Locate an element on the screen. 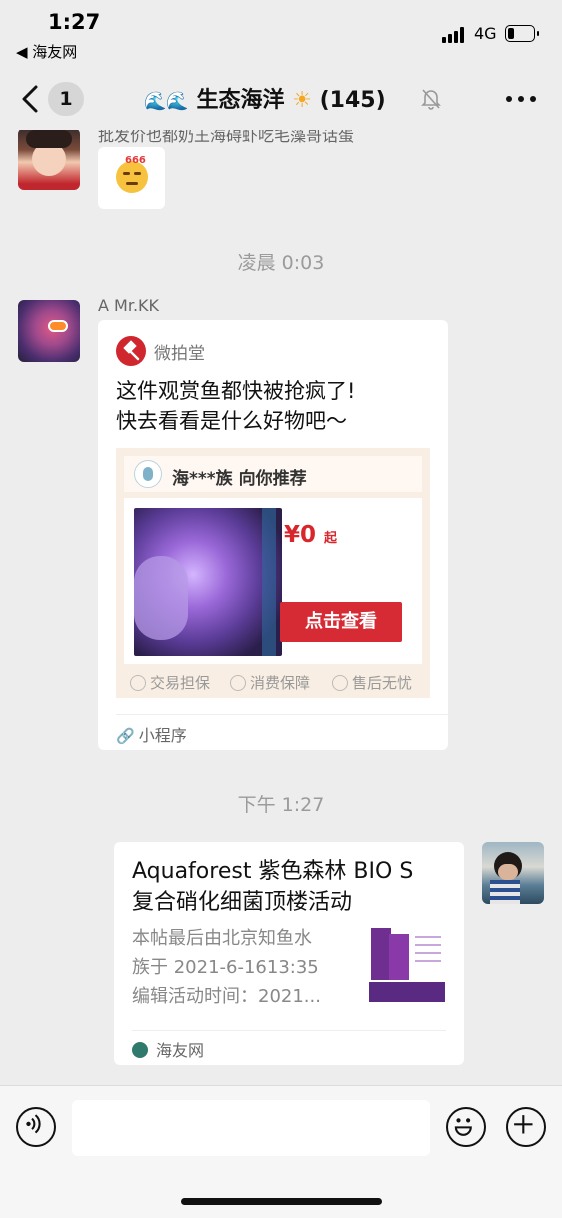  back-to-app-link: ◀ 海友网 is located at coordinates (46, 51).